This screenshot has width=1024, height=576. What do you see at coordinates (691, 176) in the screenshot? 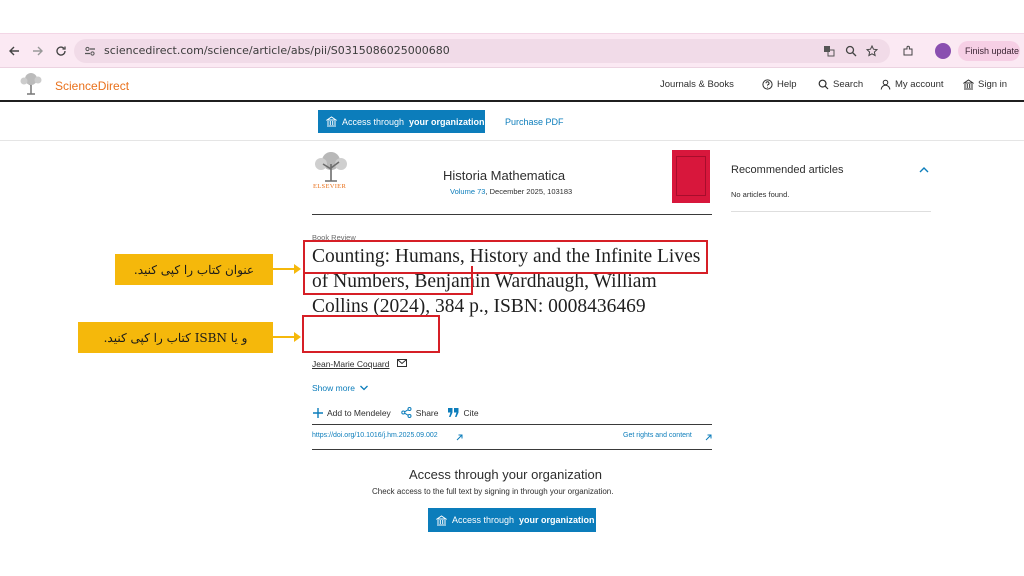
I see `journal-cover-image` at bounding box center [691, 176].